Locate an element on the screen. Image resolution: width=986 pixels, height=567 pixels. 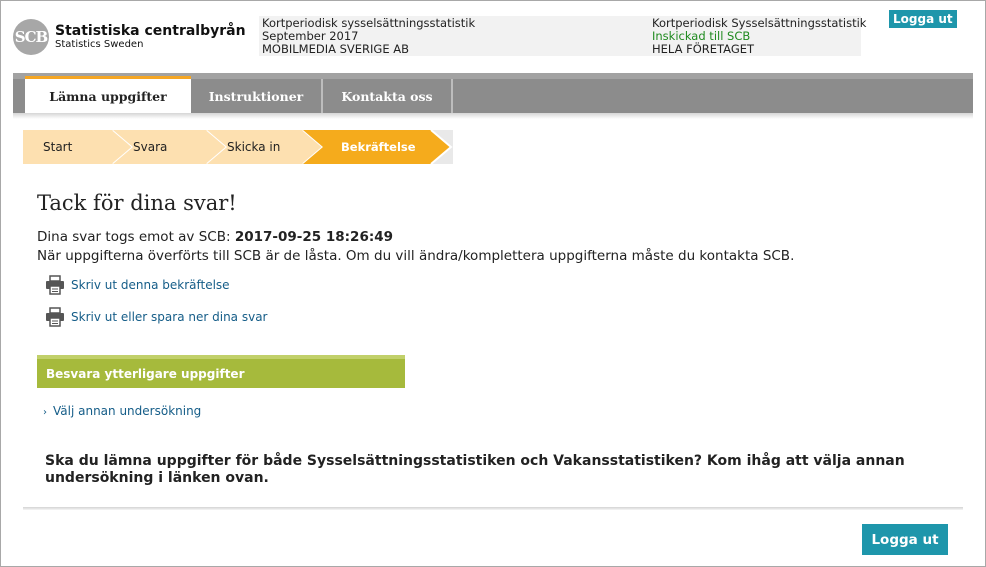
step-svara: Svara is located at coordinates (171, 147).